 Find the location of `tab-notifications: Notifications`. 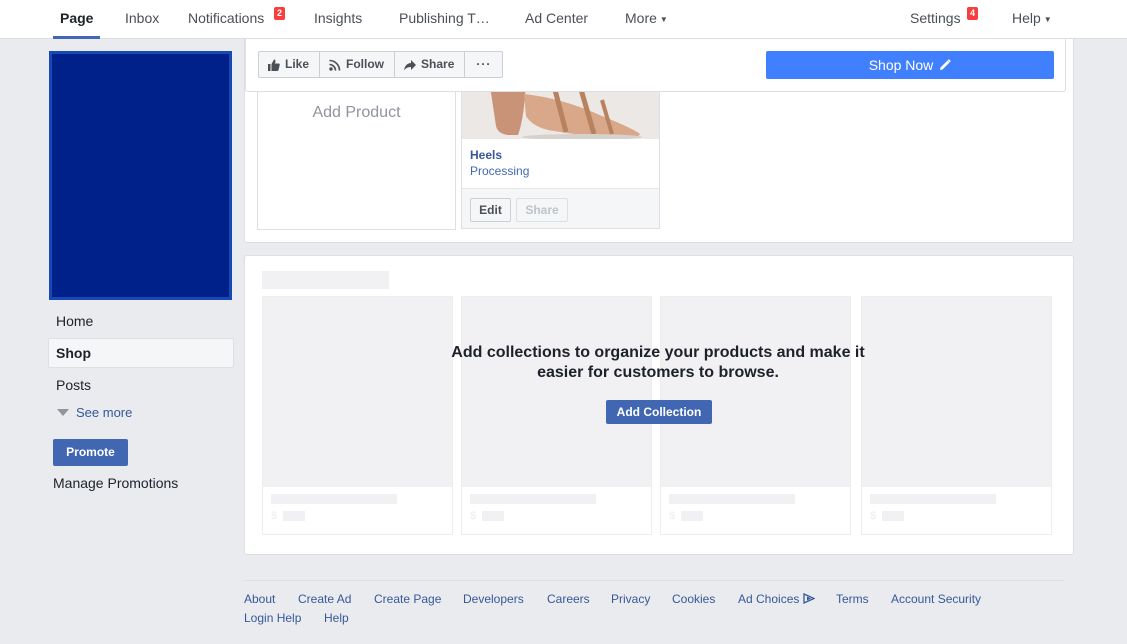

tab-notifications: Notifications is located at coordinates (226, 19).